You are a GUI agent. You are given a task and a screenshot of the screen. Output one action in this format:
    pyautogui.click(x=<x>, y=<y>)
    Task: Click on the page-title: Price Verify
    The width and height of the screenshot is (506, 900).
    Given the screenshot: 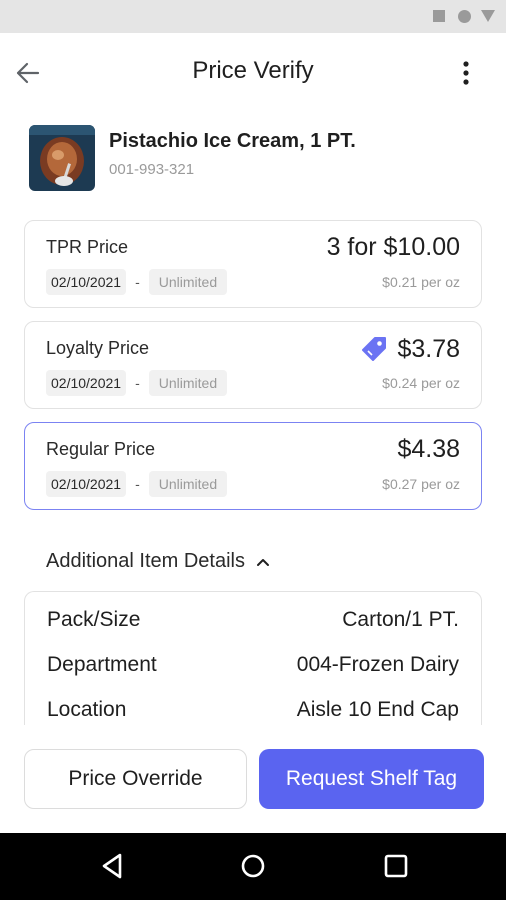 What is the action you would take?
    pyautogui.click(x=253, y=70)
    